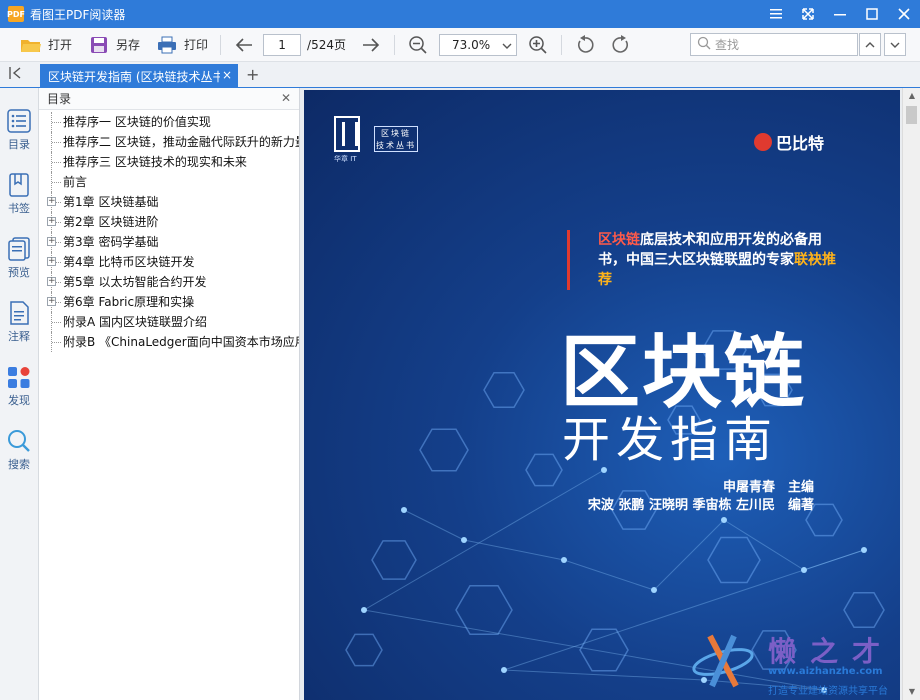 Image resolution: width=920 pixels, height=700 pixels. I want to click on chevron-down-icon, so click(507, 45).